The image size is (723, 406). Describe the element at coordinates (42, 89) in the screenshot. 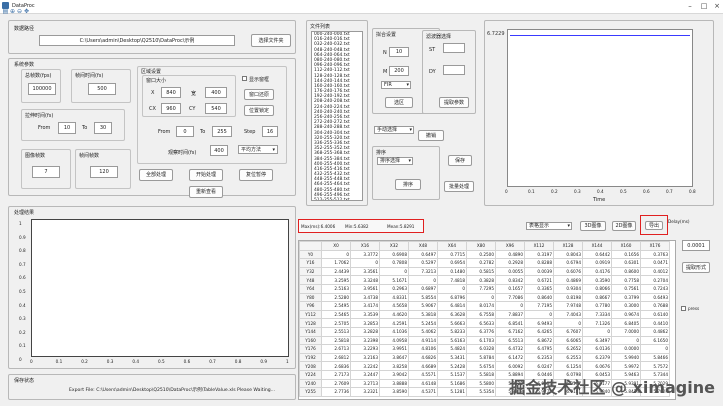

I see `total-frames-input: 100000` at that location.